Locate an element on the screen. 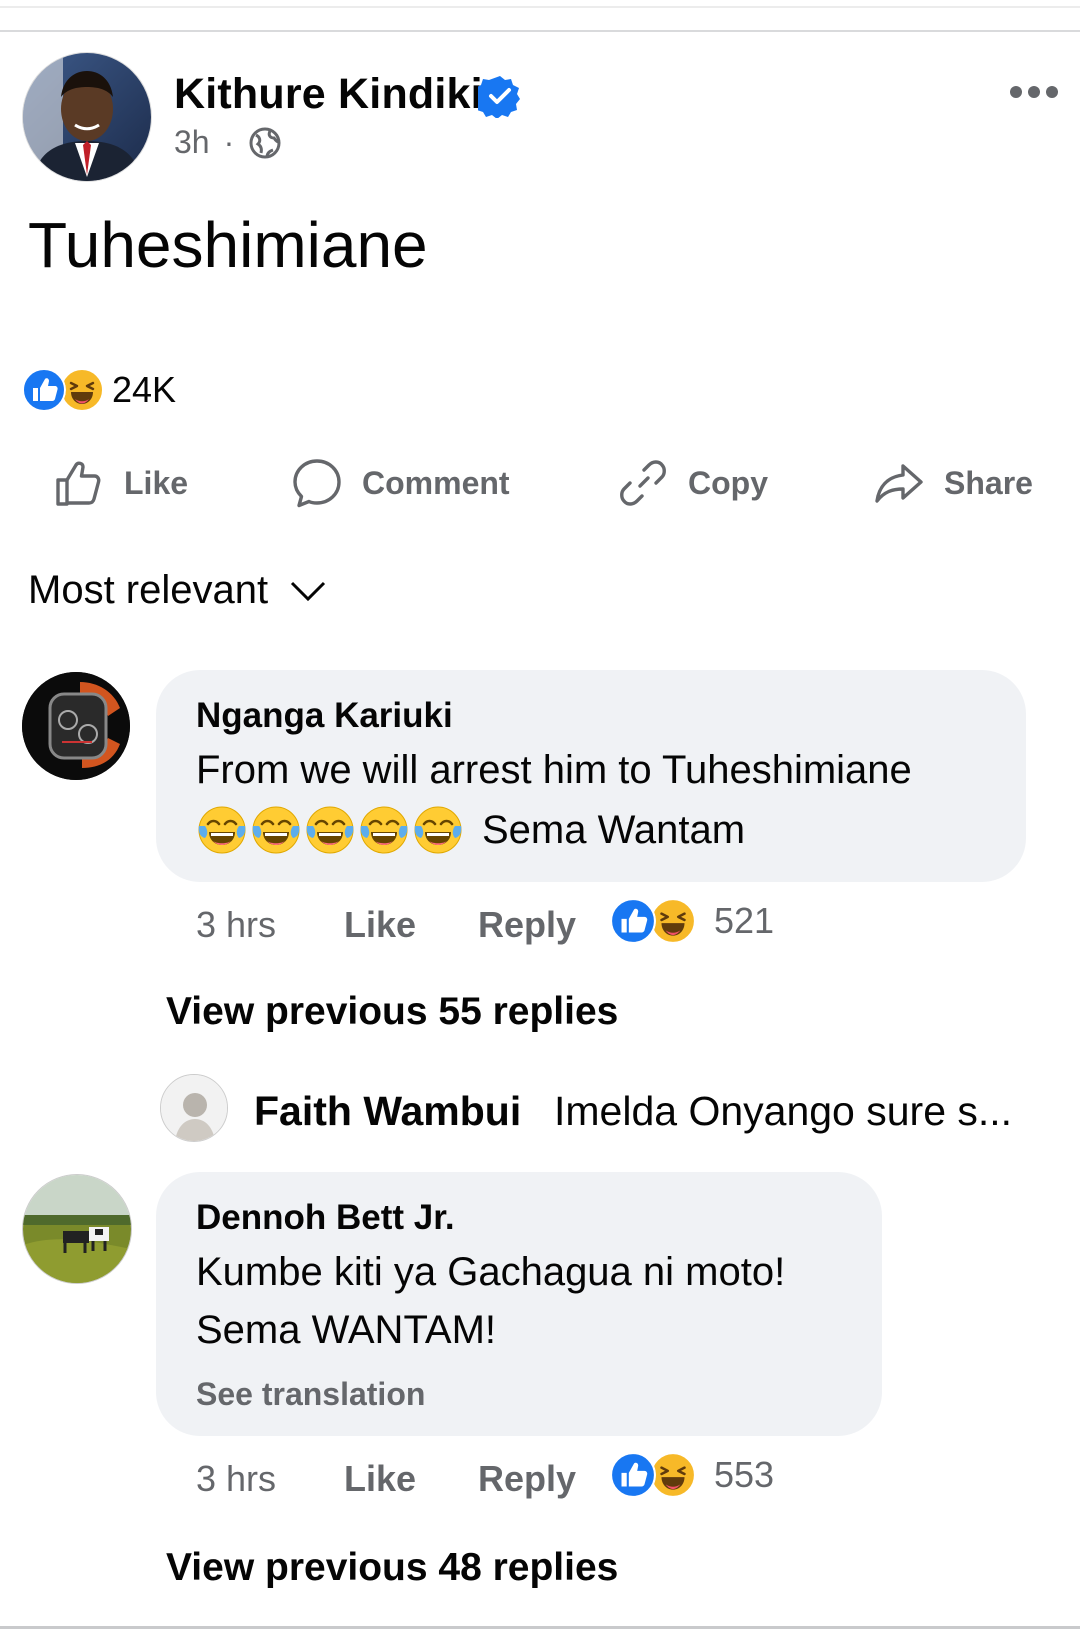 The width and height of the screenshot is (1080, 1630). verified-badge-icon is located at coordinates (499, 97).